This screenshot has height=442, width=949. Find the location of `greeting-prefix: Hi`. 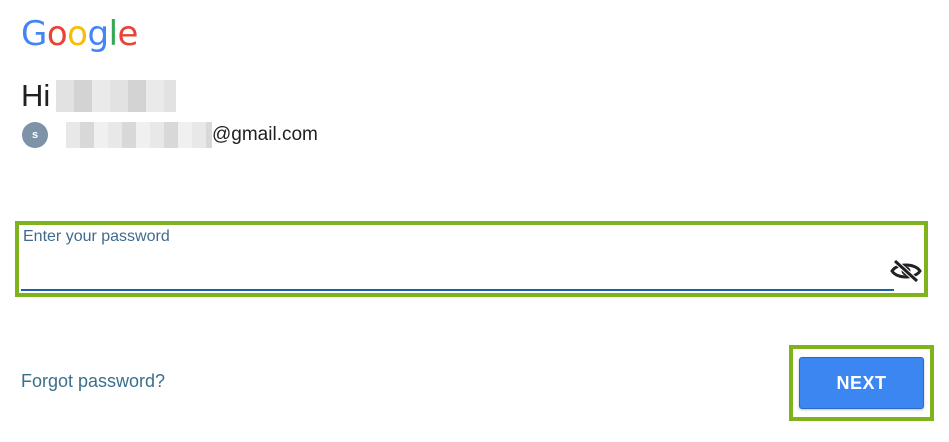

greeting-prefix: Hi is located at coordinates (36, 95).